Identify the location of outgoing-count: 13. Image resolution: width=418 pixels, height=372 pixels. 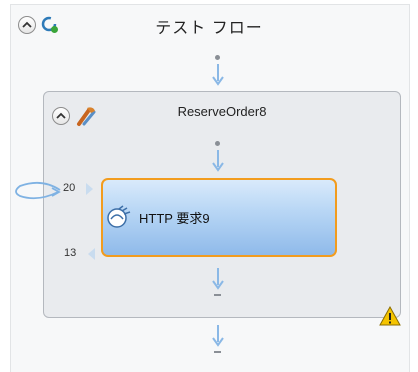
(70, 253).